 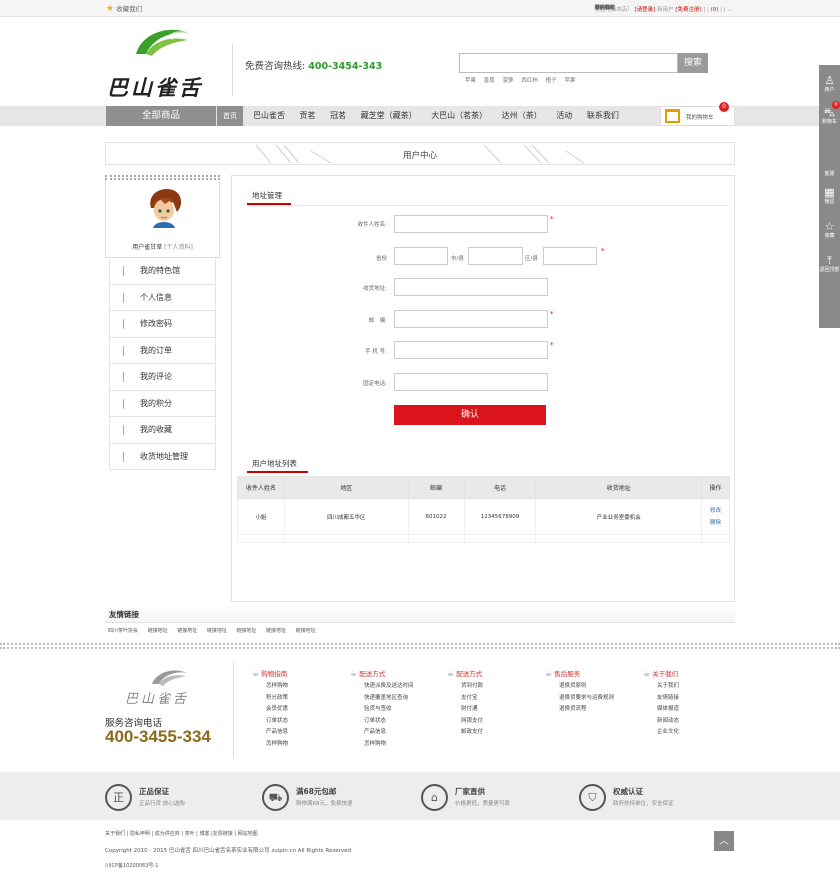 What do you see at coordinates (161, 116) in the screenshot?
I see `all-goods-button: 全部商品` at bounding box center [161, 116].